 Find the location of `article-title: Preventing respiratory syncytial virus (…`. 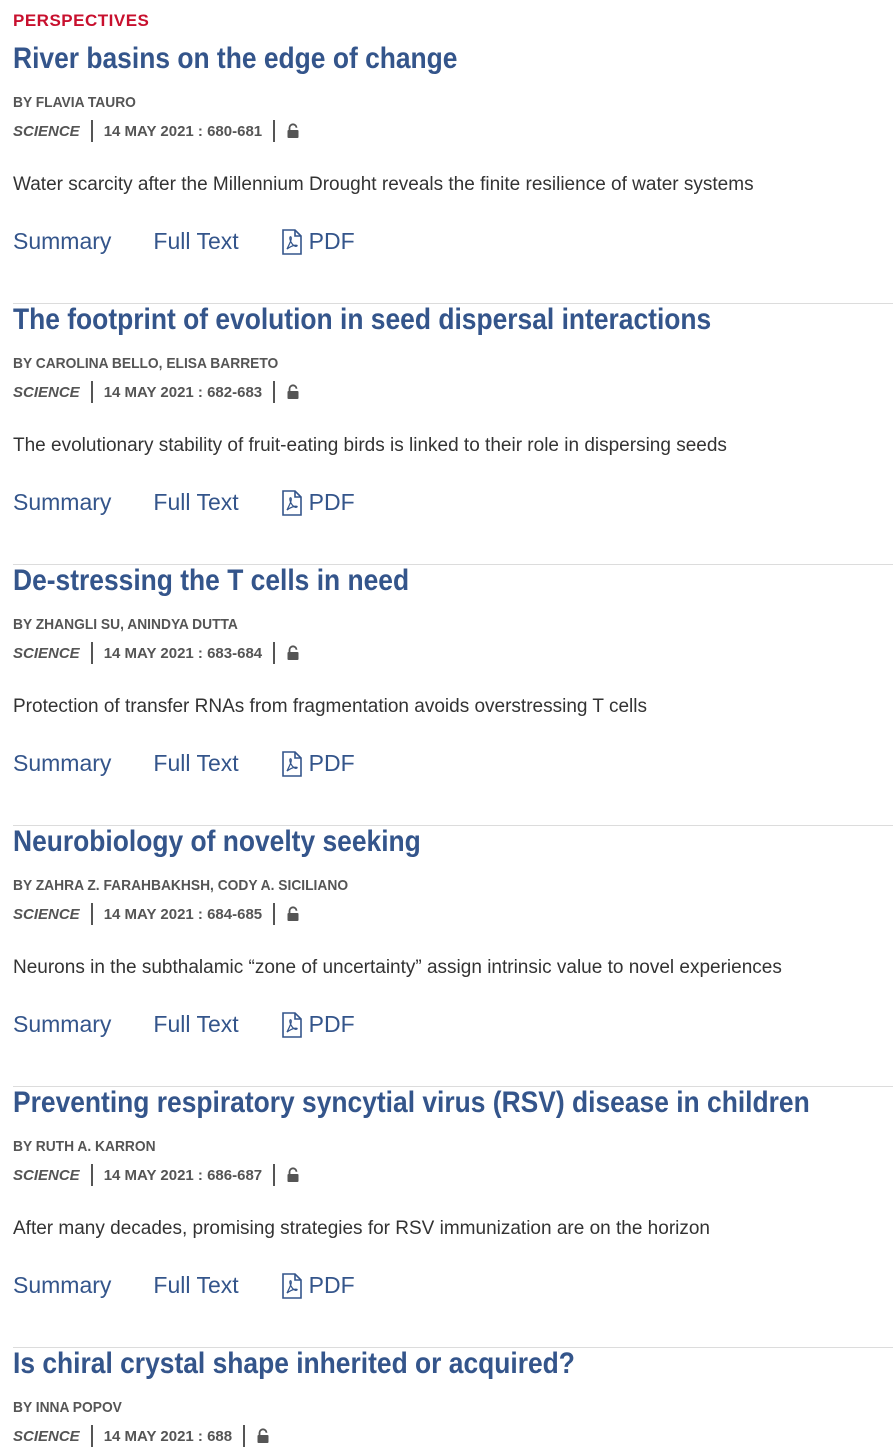

article-title: Preventing respiratory syncytial virus (… is located at coordinates (411, 1103).